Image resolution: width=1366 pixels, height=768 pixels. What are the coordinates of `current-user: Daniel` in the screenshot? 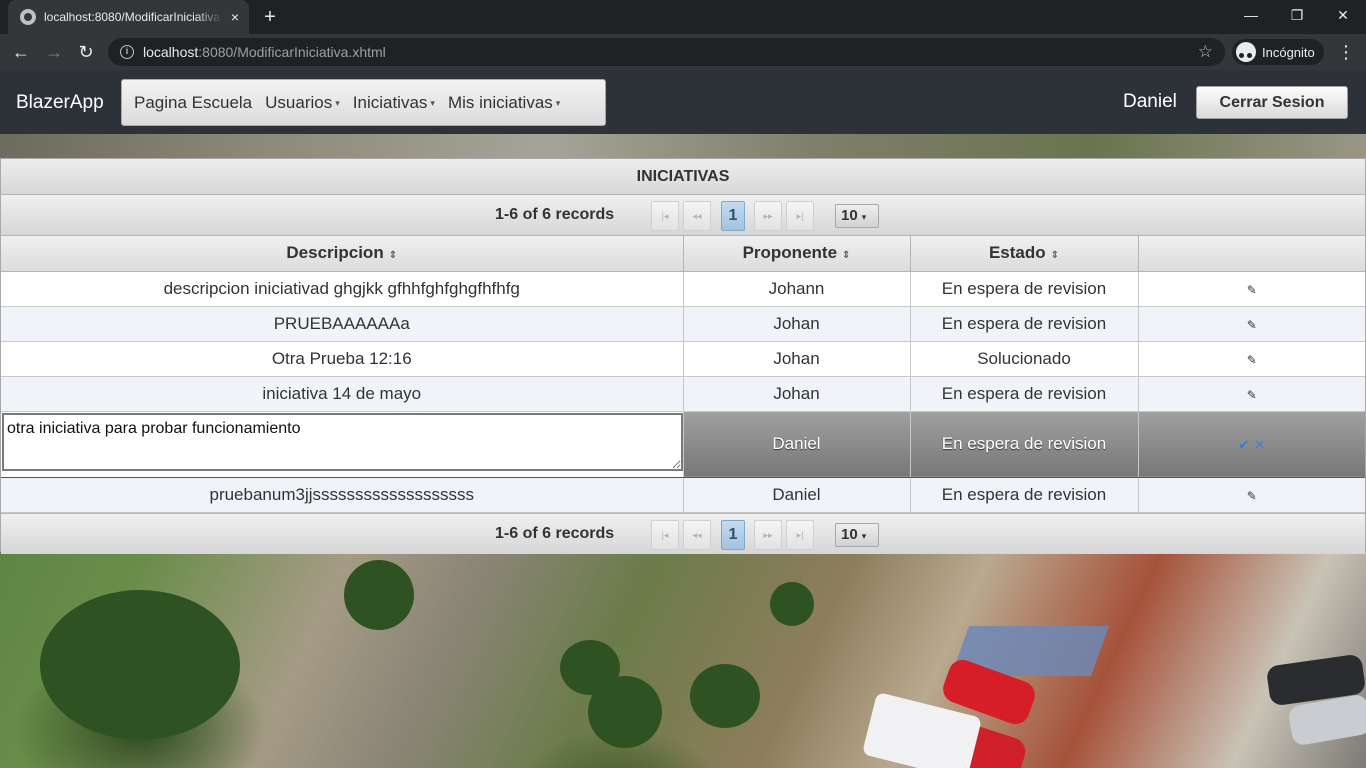 It's located at (1150, 101).